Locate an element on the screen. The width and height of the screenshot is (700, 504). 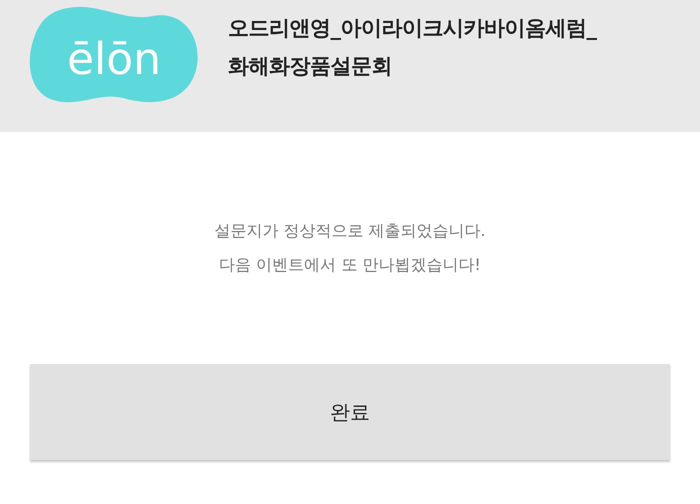
survey-title: 화해화장품설문회 is located at coordinates (310, 66).